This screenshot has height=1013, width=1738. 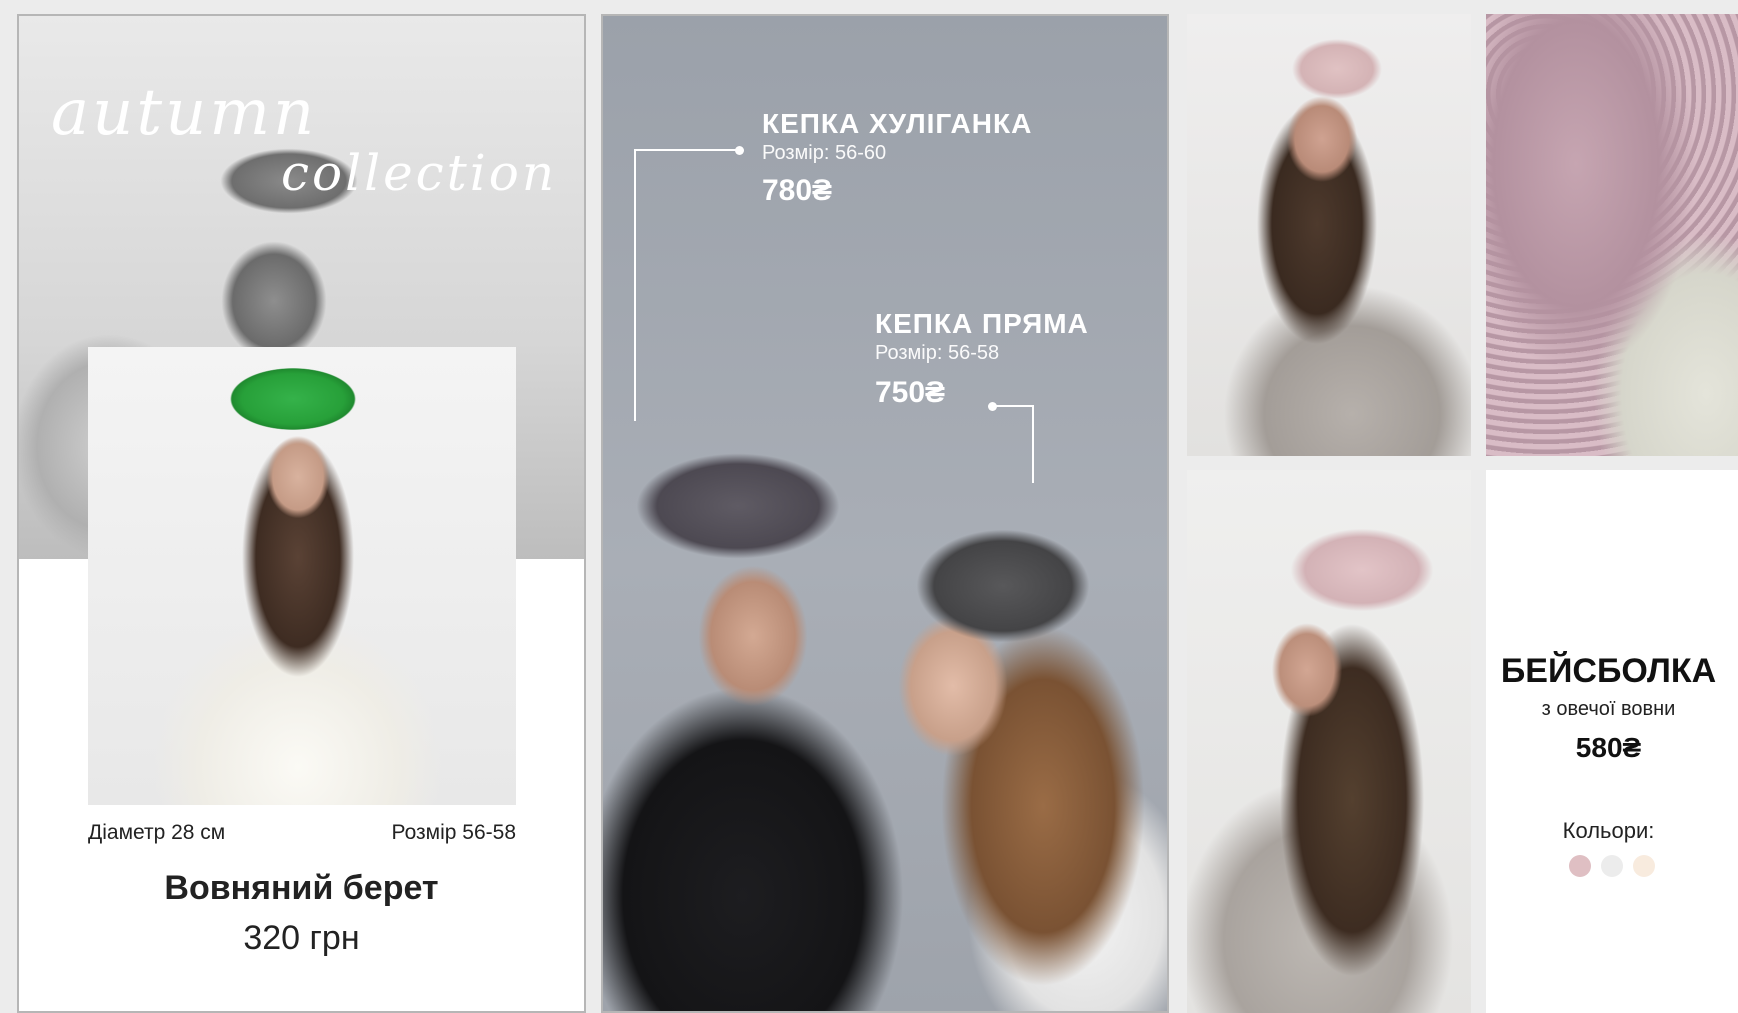 I want to click on cap-title: БЕЙСБОЛКА, so click(x=1608, y=671).